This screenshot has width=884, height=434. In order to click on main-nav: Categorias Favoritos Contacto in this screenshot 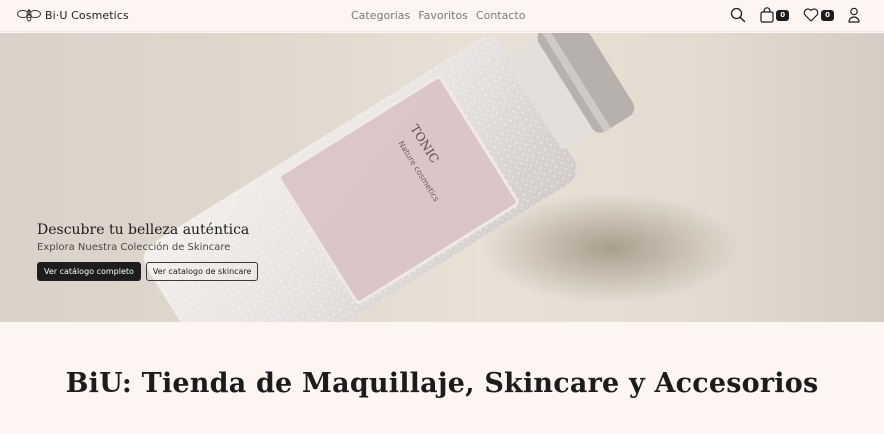, I will do `click(438, 15)`.